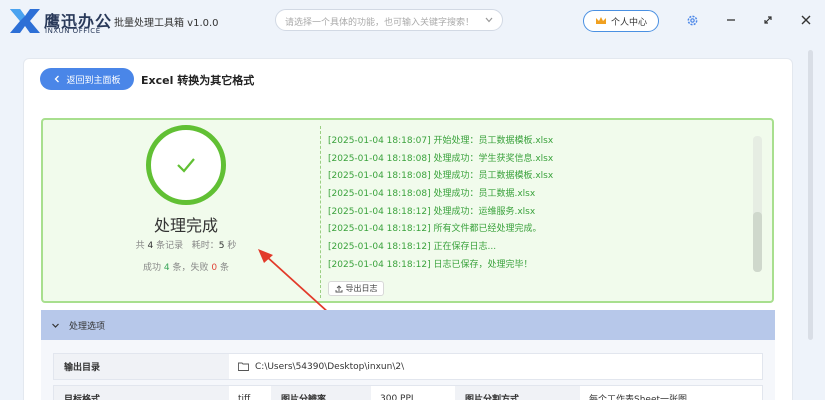 The height and width of the screenshot is (400, 825). What do you see at coordinates (517, 393) in the screenshot?
I see `split-mode-label: 图片分割方式` at bounding box center [517, 393].